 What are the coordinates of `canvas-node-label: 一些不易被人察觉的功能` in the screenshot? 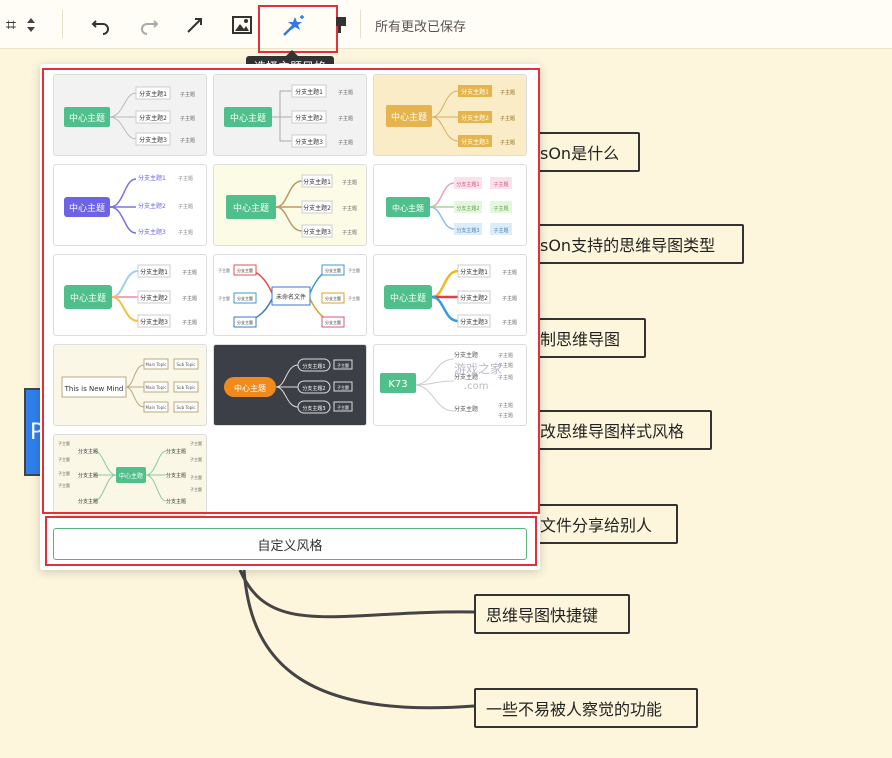 It's located at (574, 709).